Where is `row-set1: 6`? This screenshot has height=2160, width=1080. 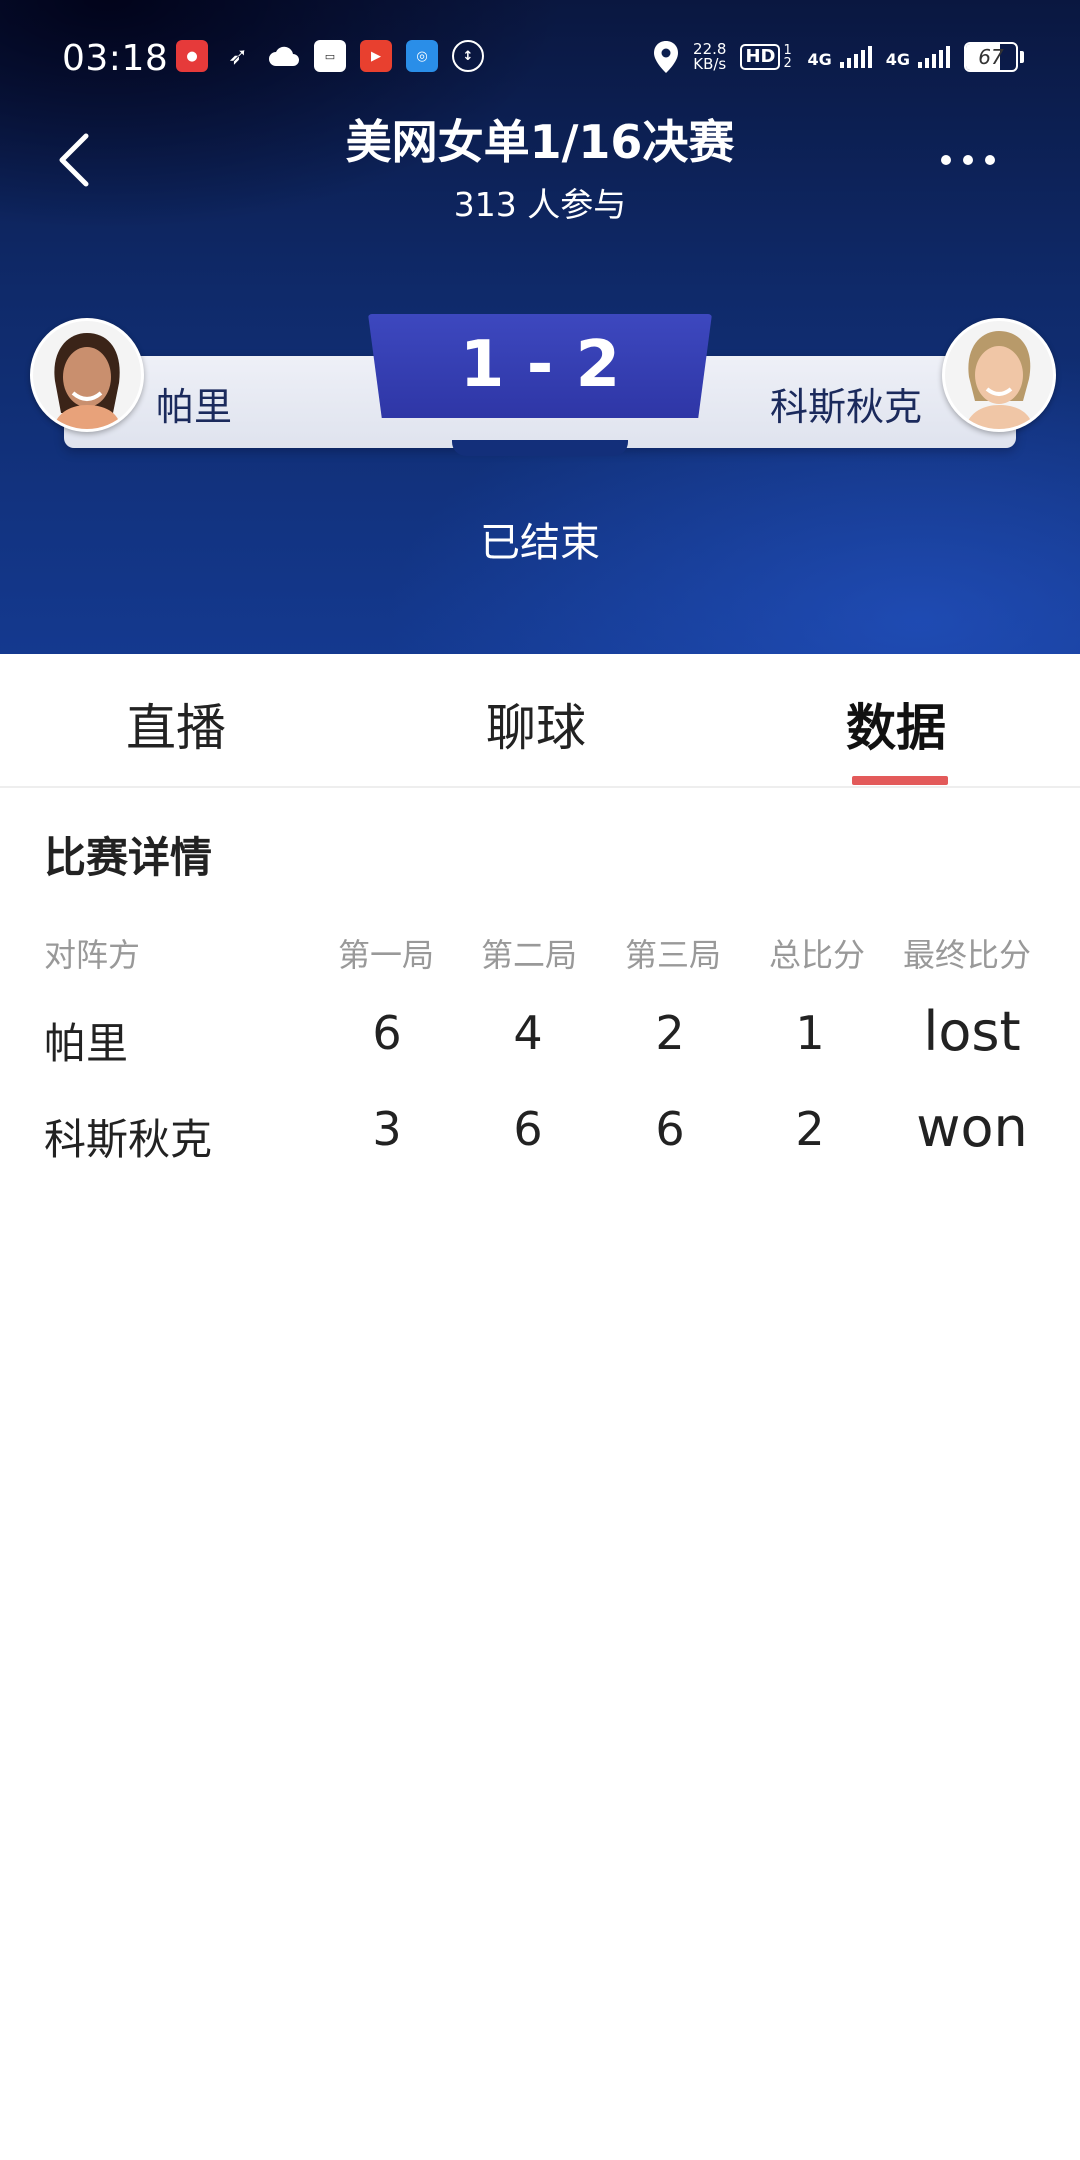
row-set1: 6 is located at coordinates (387, 1033).